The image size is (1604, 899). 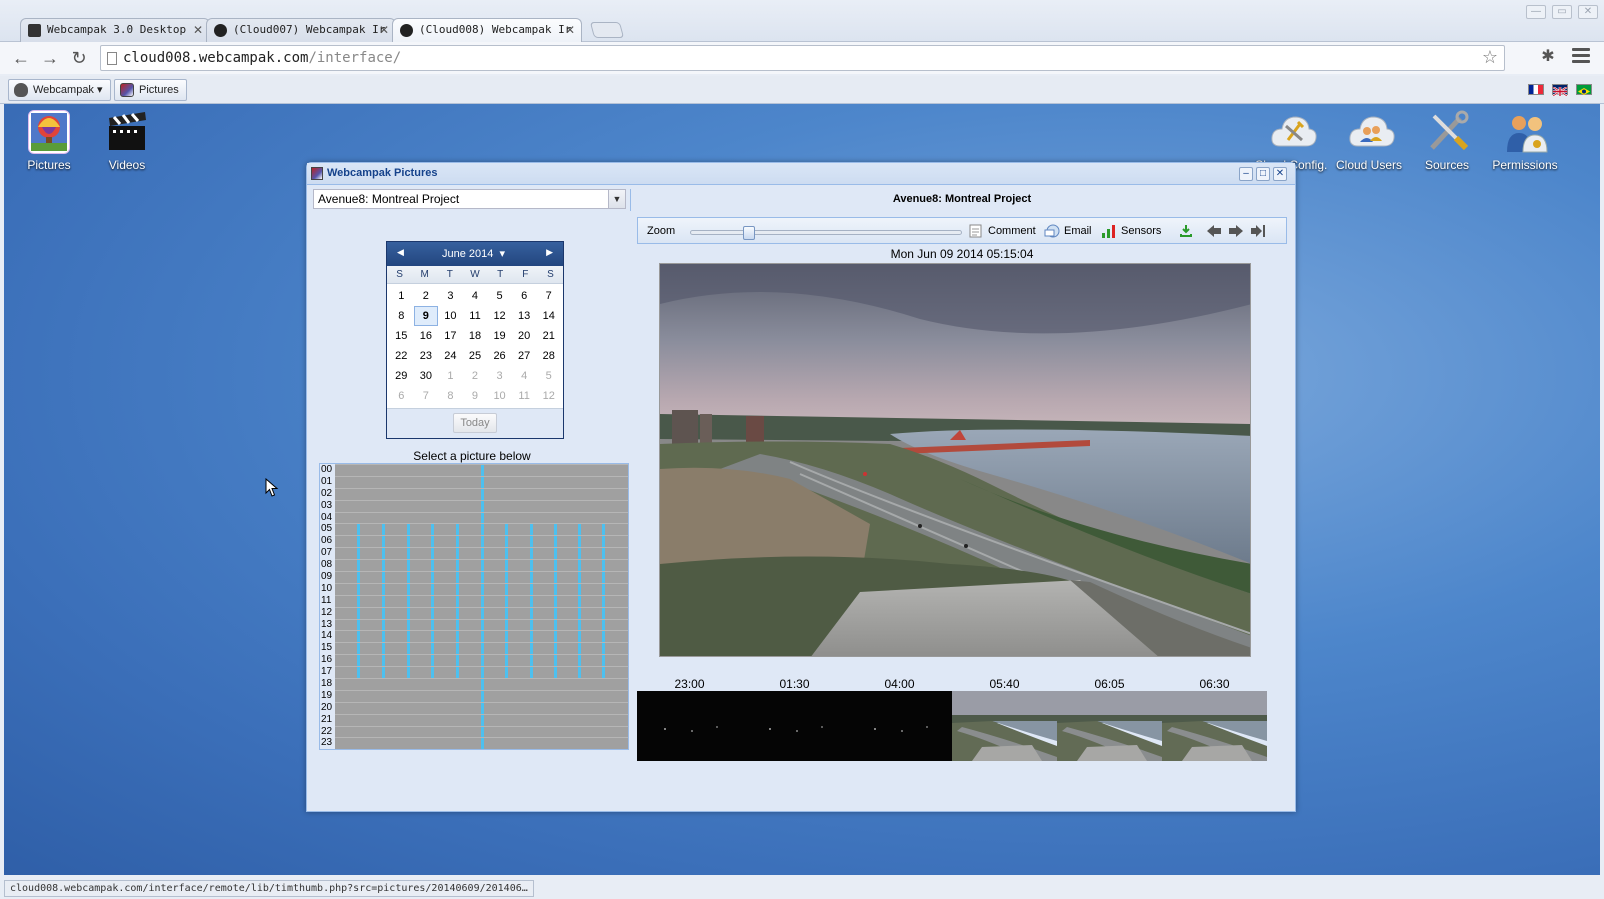 What do you see at coordinates (426, 396) in the screenshot?
I see `calendar-day: 7` at bounding box center [426, 396].